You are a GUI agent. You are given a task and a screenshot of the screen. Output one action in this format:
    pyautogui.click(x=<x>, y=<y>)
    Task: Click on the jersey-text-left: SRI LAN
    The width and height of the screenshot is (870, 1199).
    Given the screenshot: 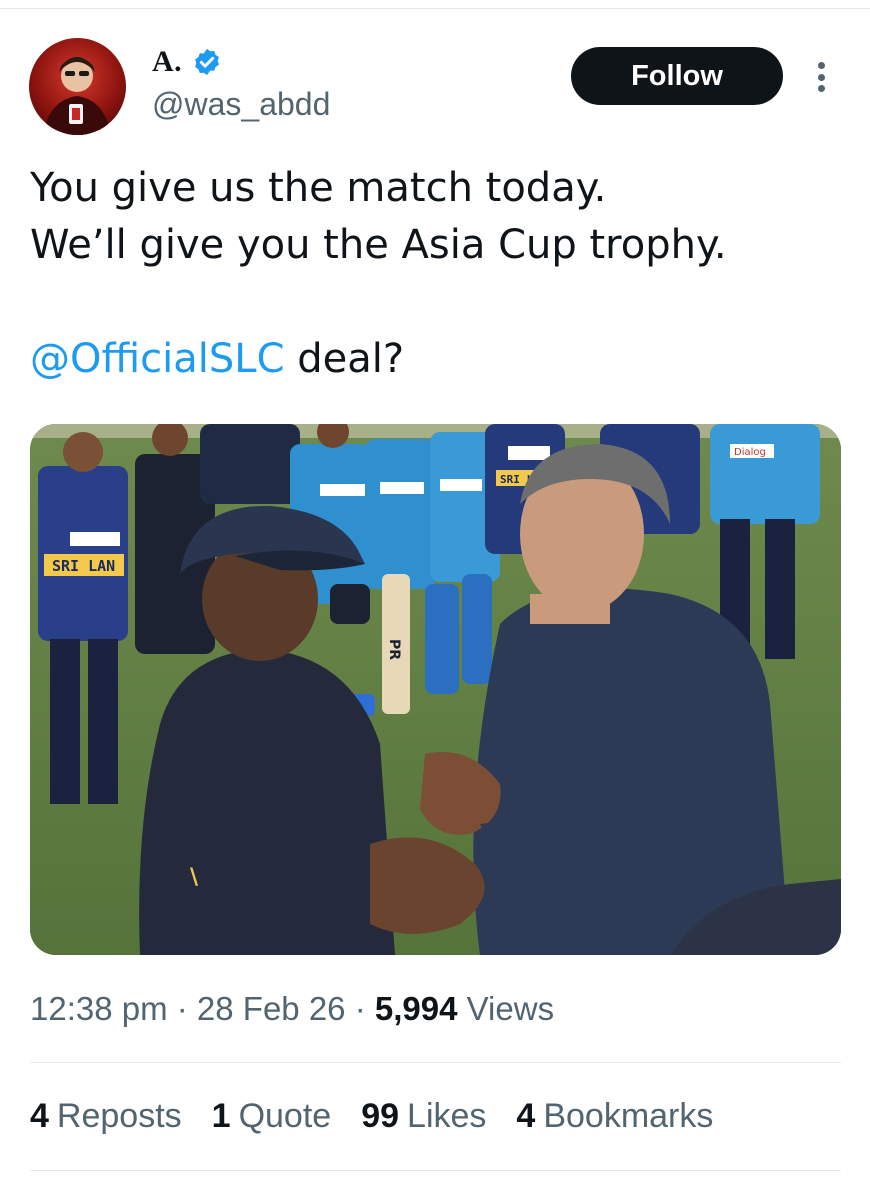 What is the action you would take?
    pyautogui.click(x=83, y=566)
    